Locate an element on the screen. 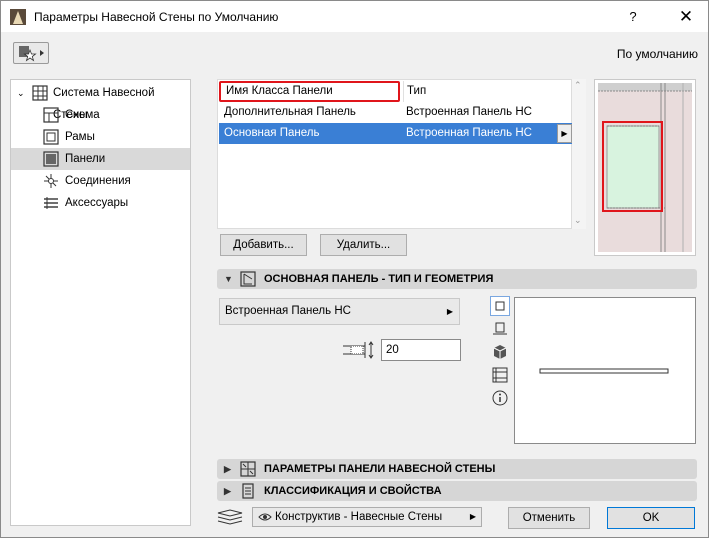  view-mode-plan-button is located at coordinates (500, 306).